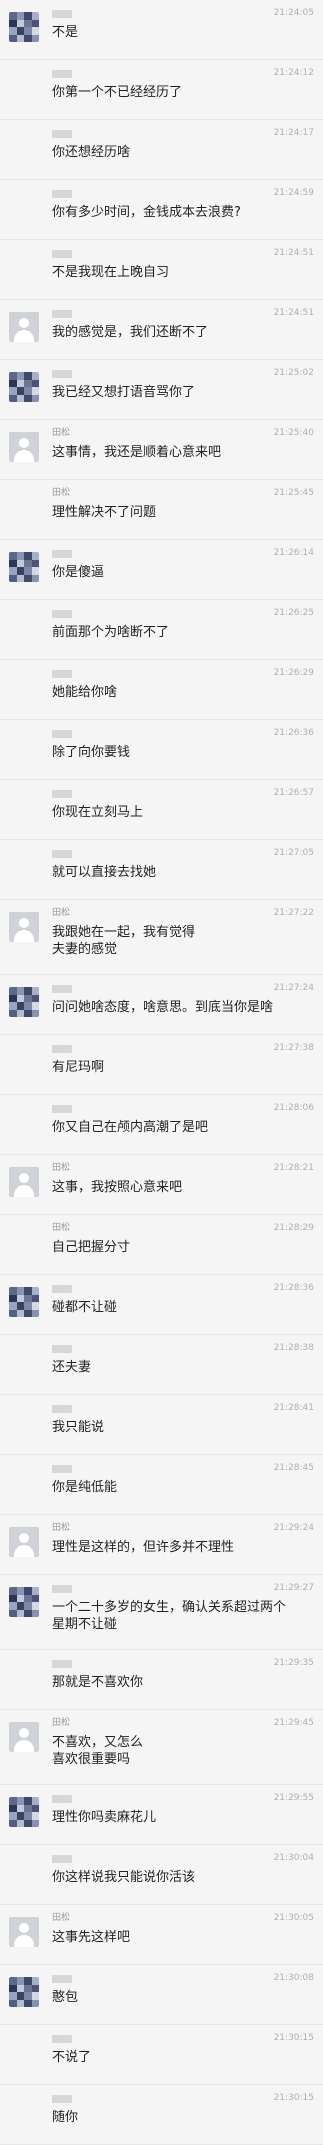  I want to click on message-time: 21:28:38, so click(293, 1348).